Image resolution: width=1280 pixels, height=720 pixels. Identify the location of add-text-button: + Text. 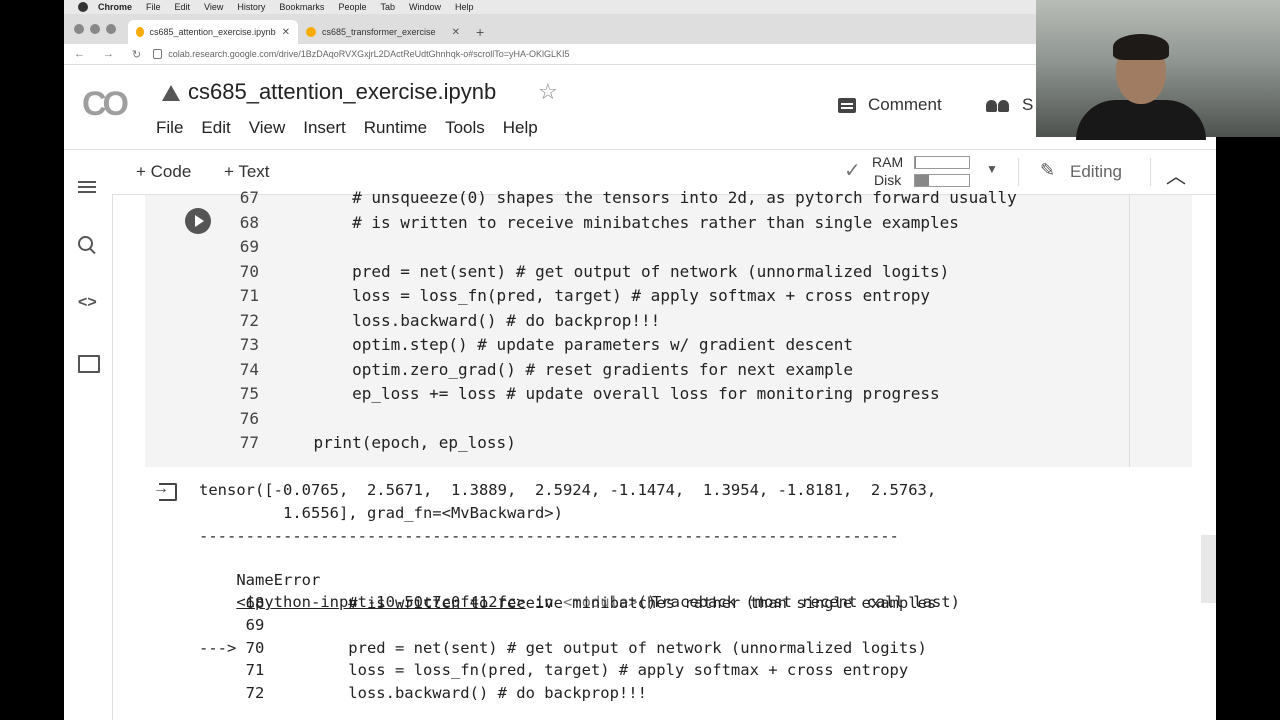
(247, 172).